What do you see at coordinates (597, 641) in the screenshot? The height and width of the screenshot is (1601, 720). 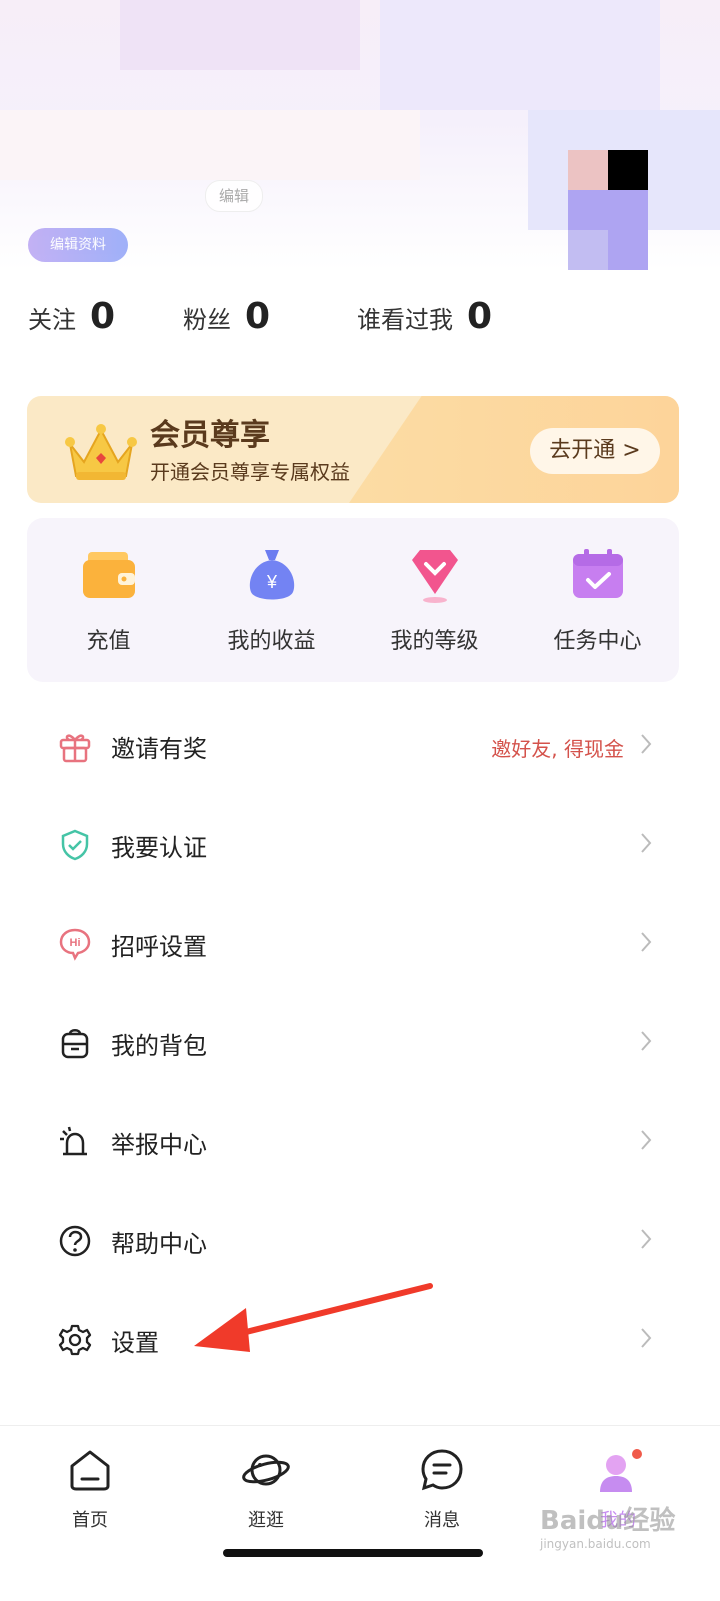 I see `quick-label: 任务中心` at bounding box center [597, 641].